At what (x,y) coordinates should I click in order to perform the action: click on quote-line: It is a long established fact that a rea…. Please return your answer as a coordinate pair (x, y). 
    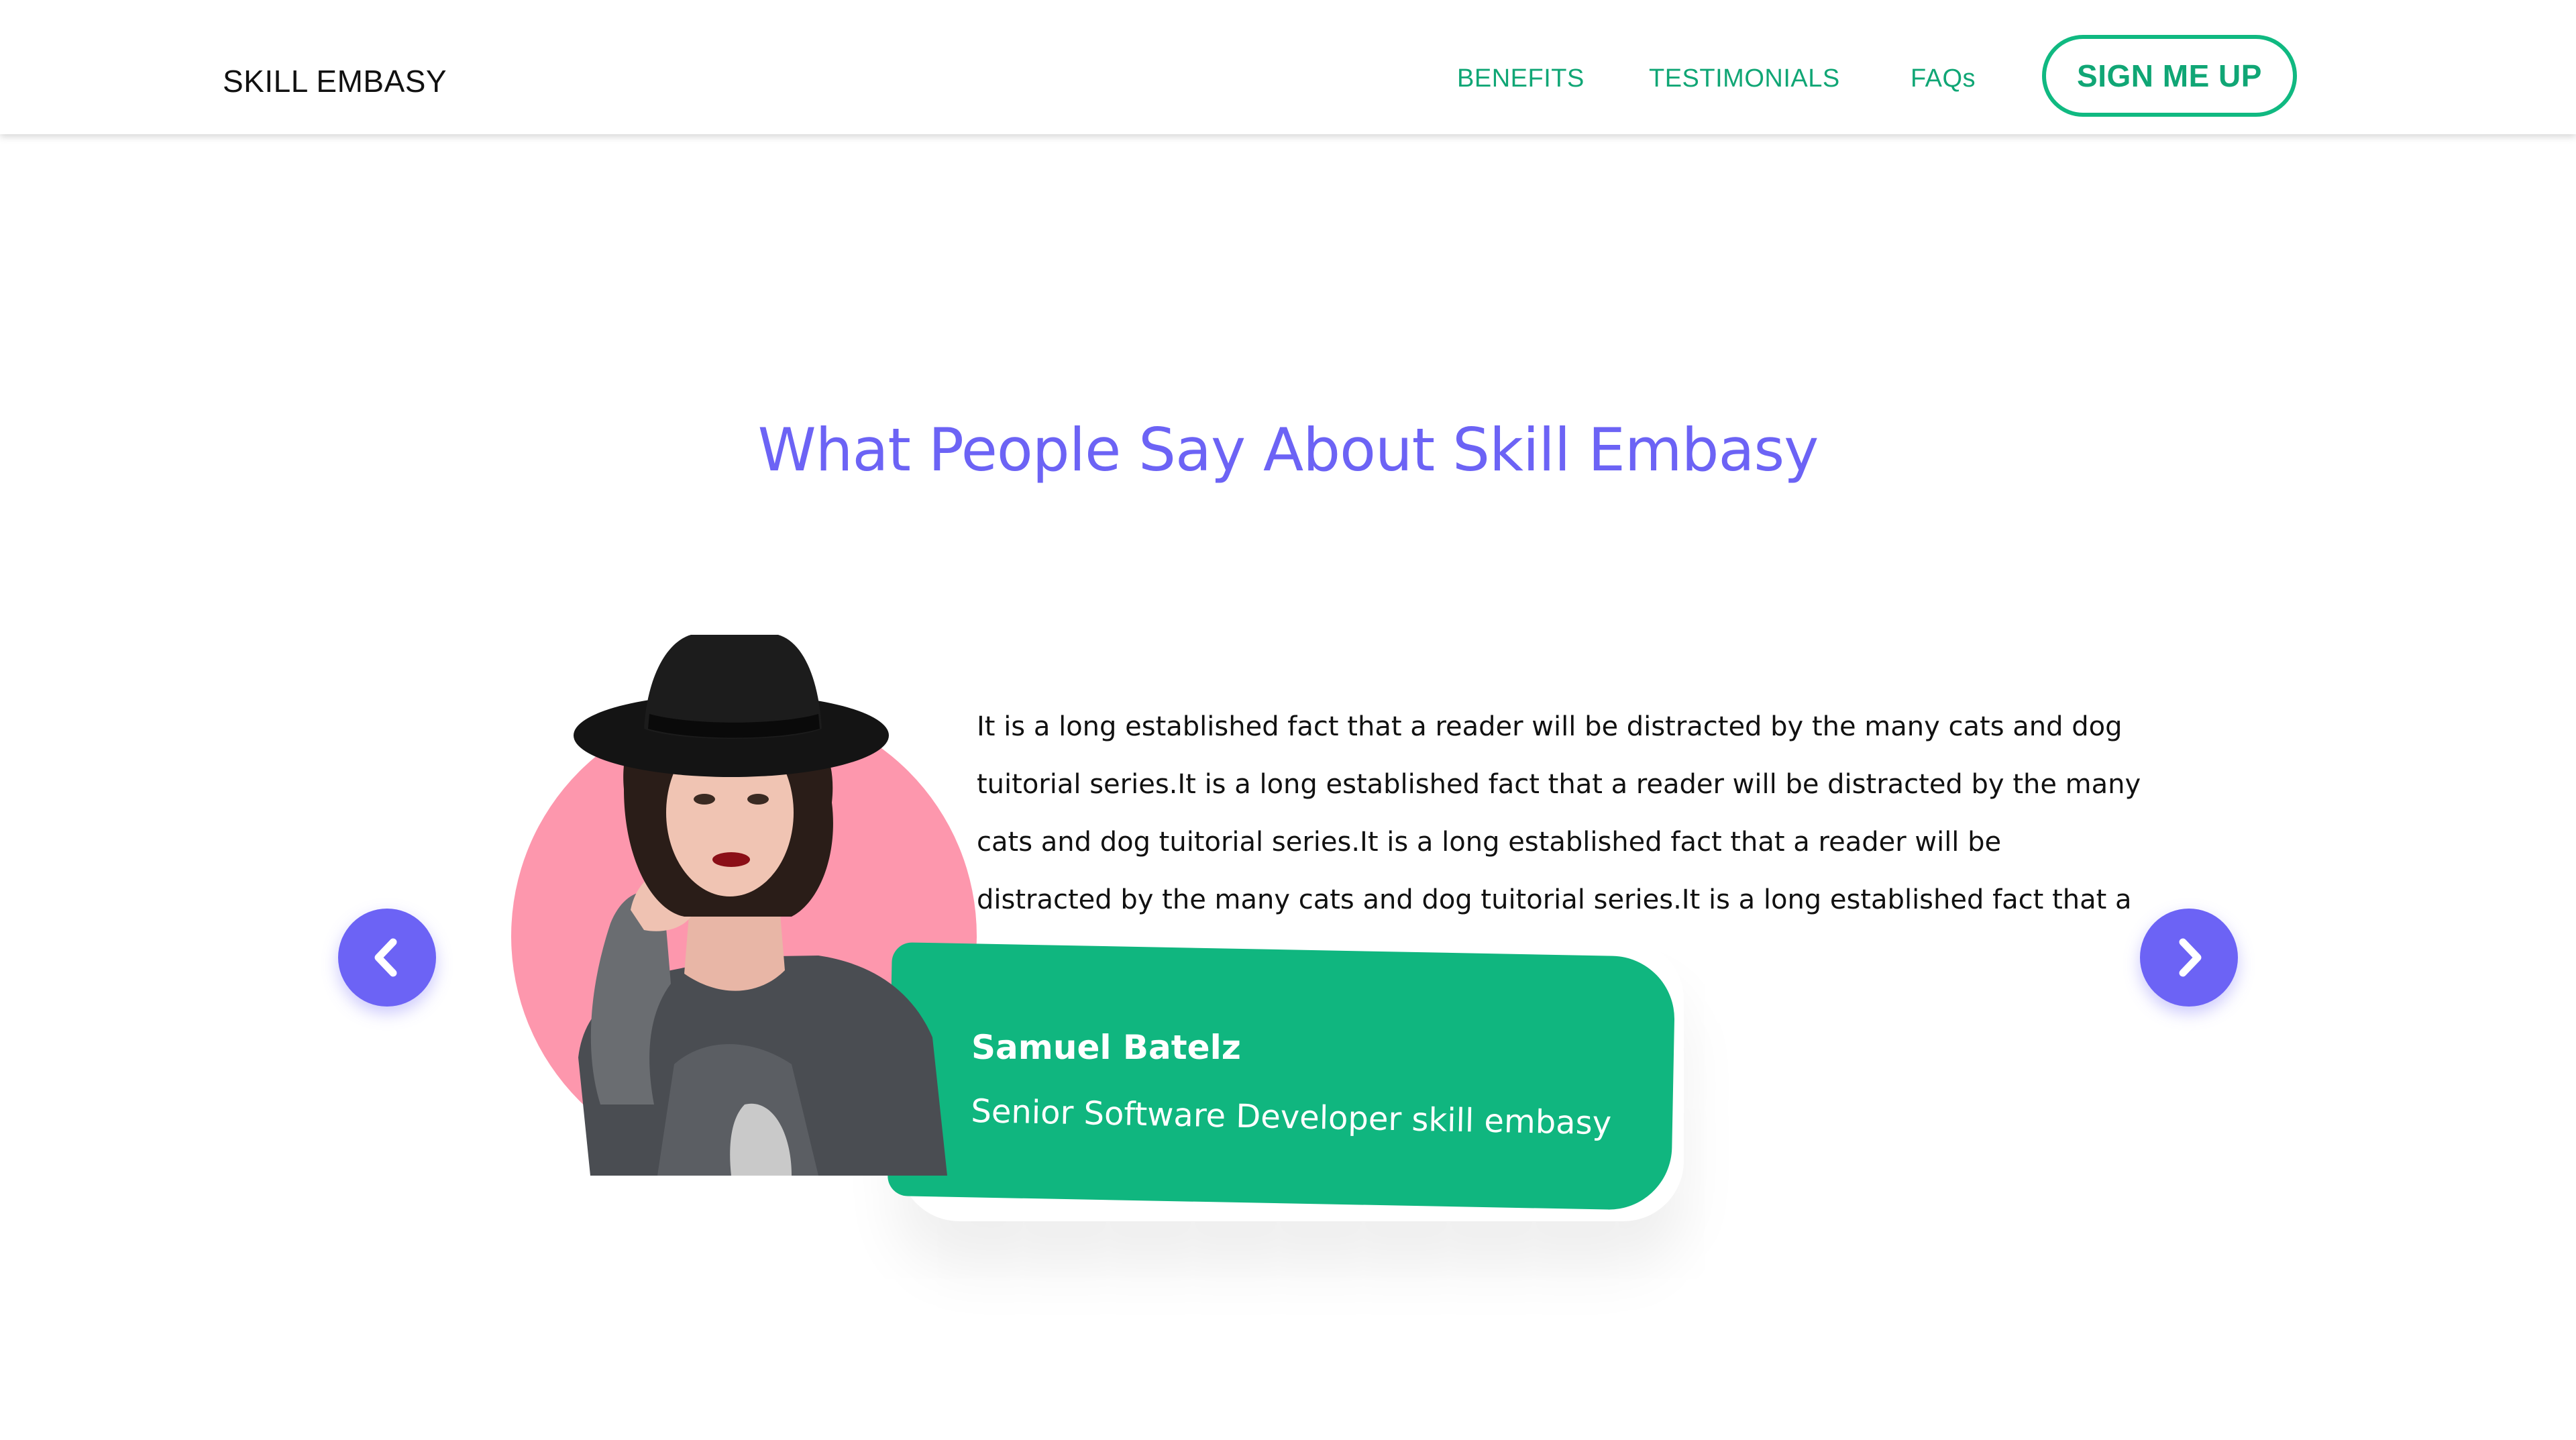
    Looking at the image, I should click on (1550, 726).